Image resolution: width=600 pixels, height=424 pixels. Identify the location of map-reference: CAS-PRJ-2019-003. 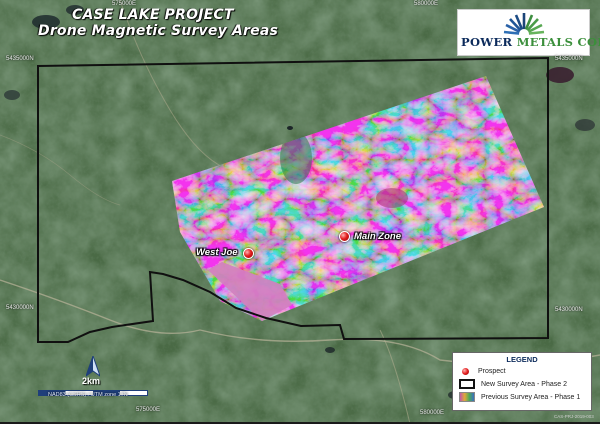
(574, 416).